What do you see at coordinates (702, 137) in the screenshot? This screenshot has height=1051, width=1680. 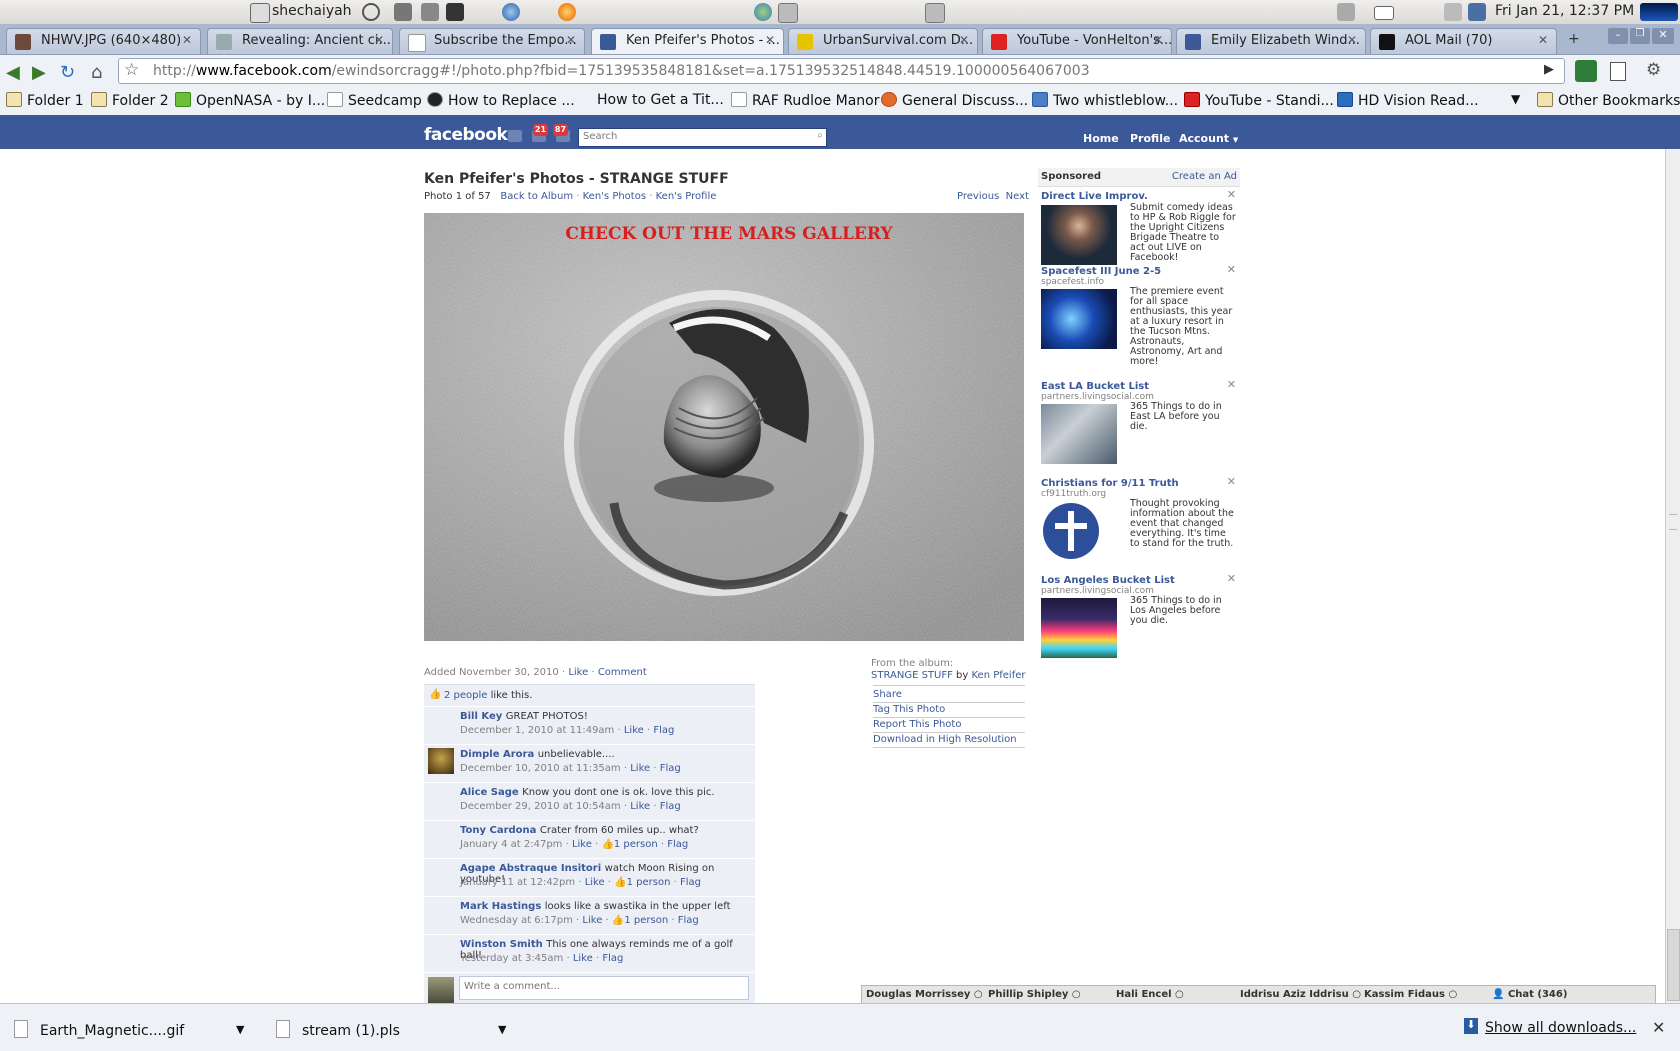 I see `facebook-search-input: Search ⌕` at bounding box center [702, 137].